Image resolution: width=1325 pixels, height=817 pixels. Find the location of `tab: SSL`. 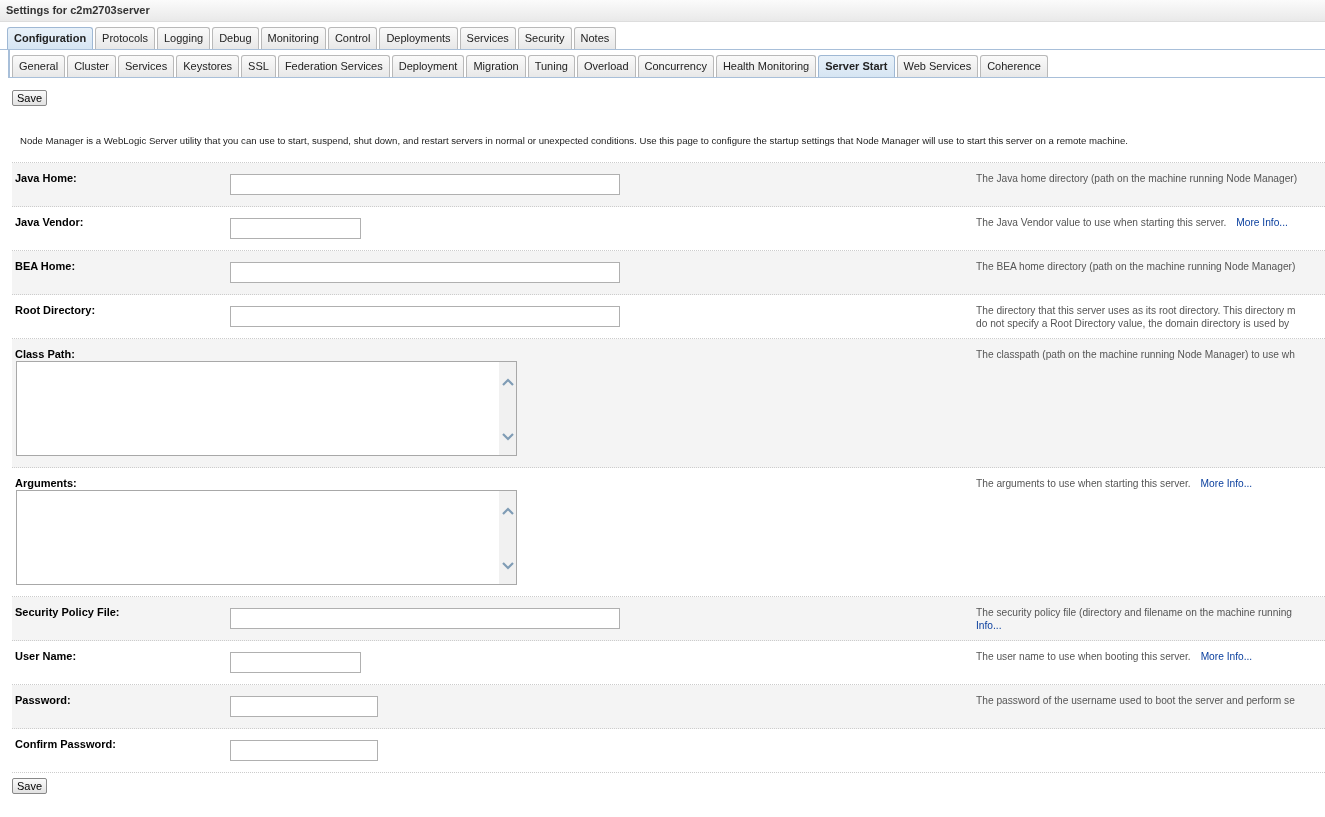

tab: SSL is located at coordinates (258, 66).